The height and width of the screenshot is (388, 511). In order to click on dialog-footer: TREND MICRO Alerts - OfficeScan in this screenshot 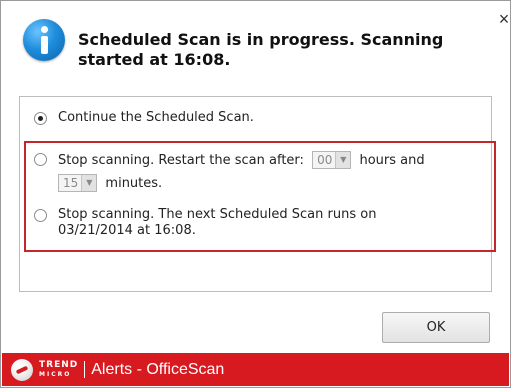, I will do `click(255, 369)`.